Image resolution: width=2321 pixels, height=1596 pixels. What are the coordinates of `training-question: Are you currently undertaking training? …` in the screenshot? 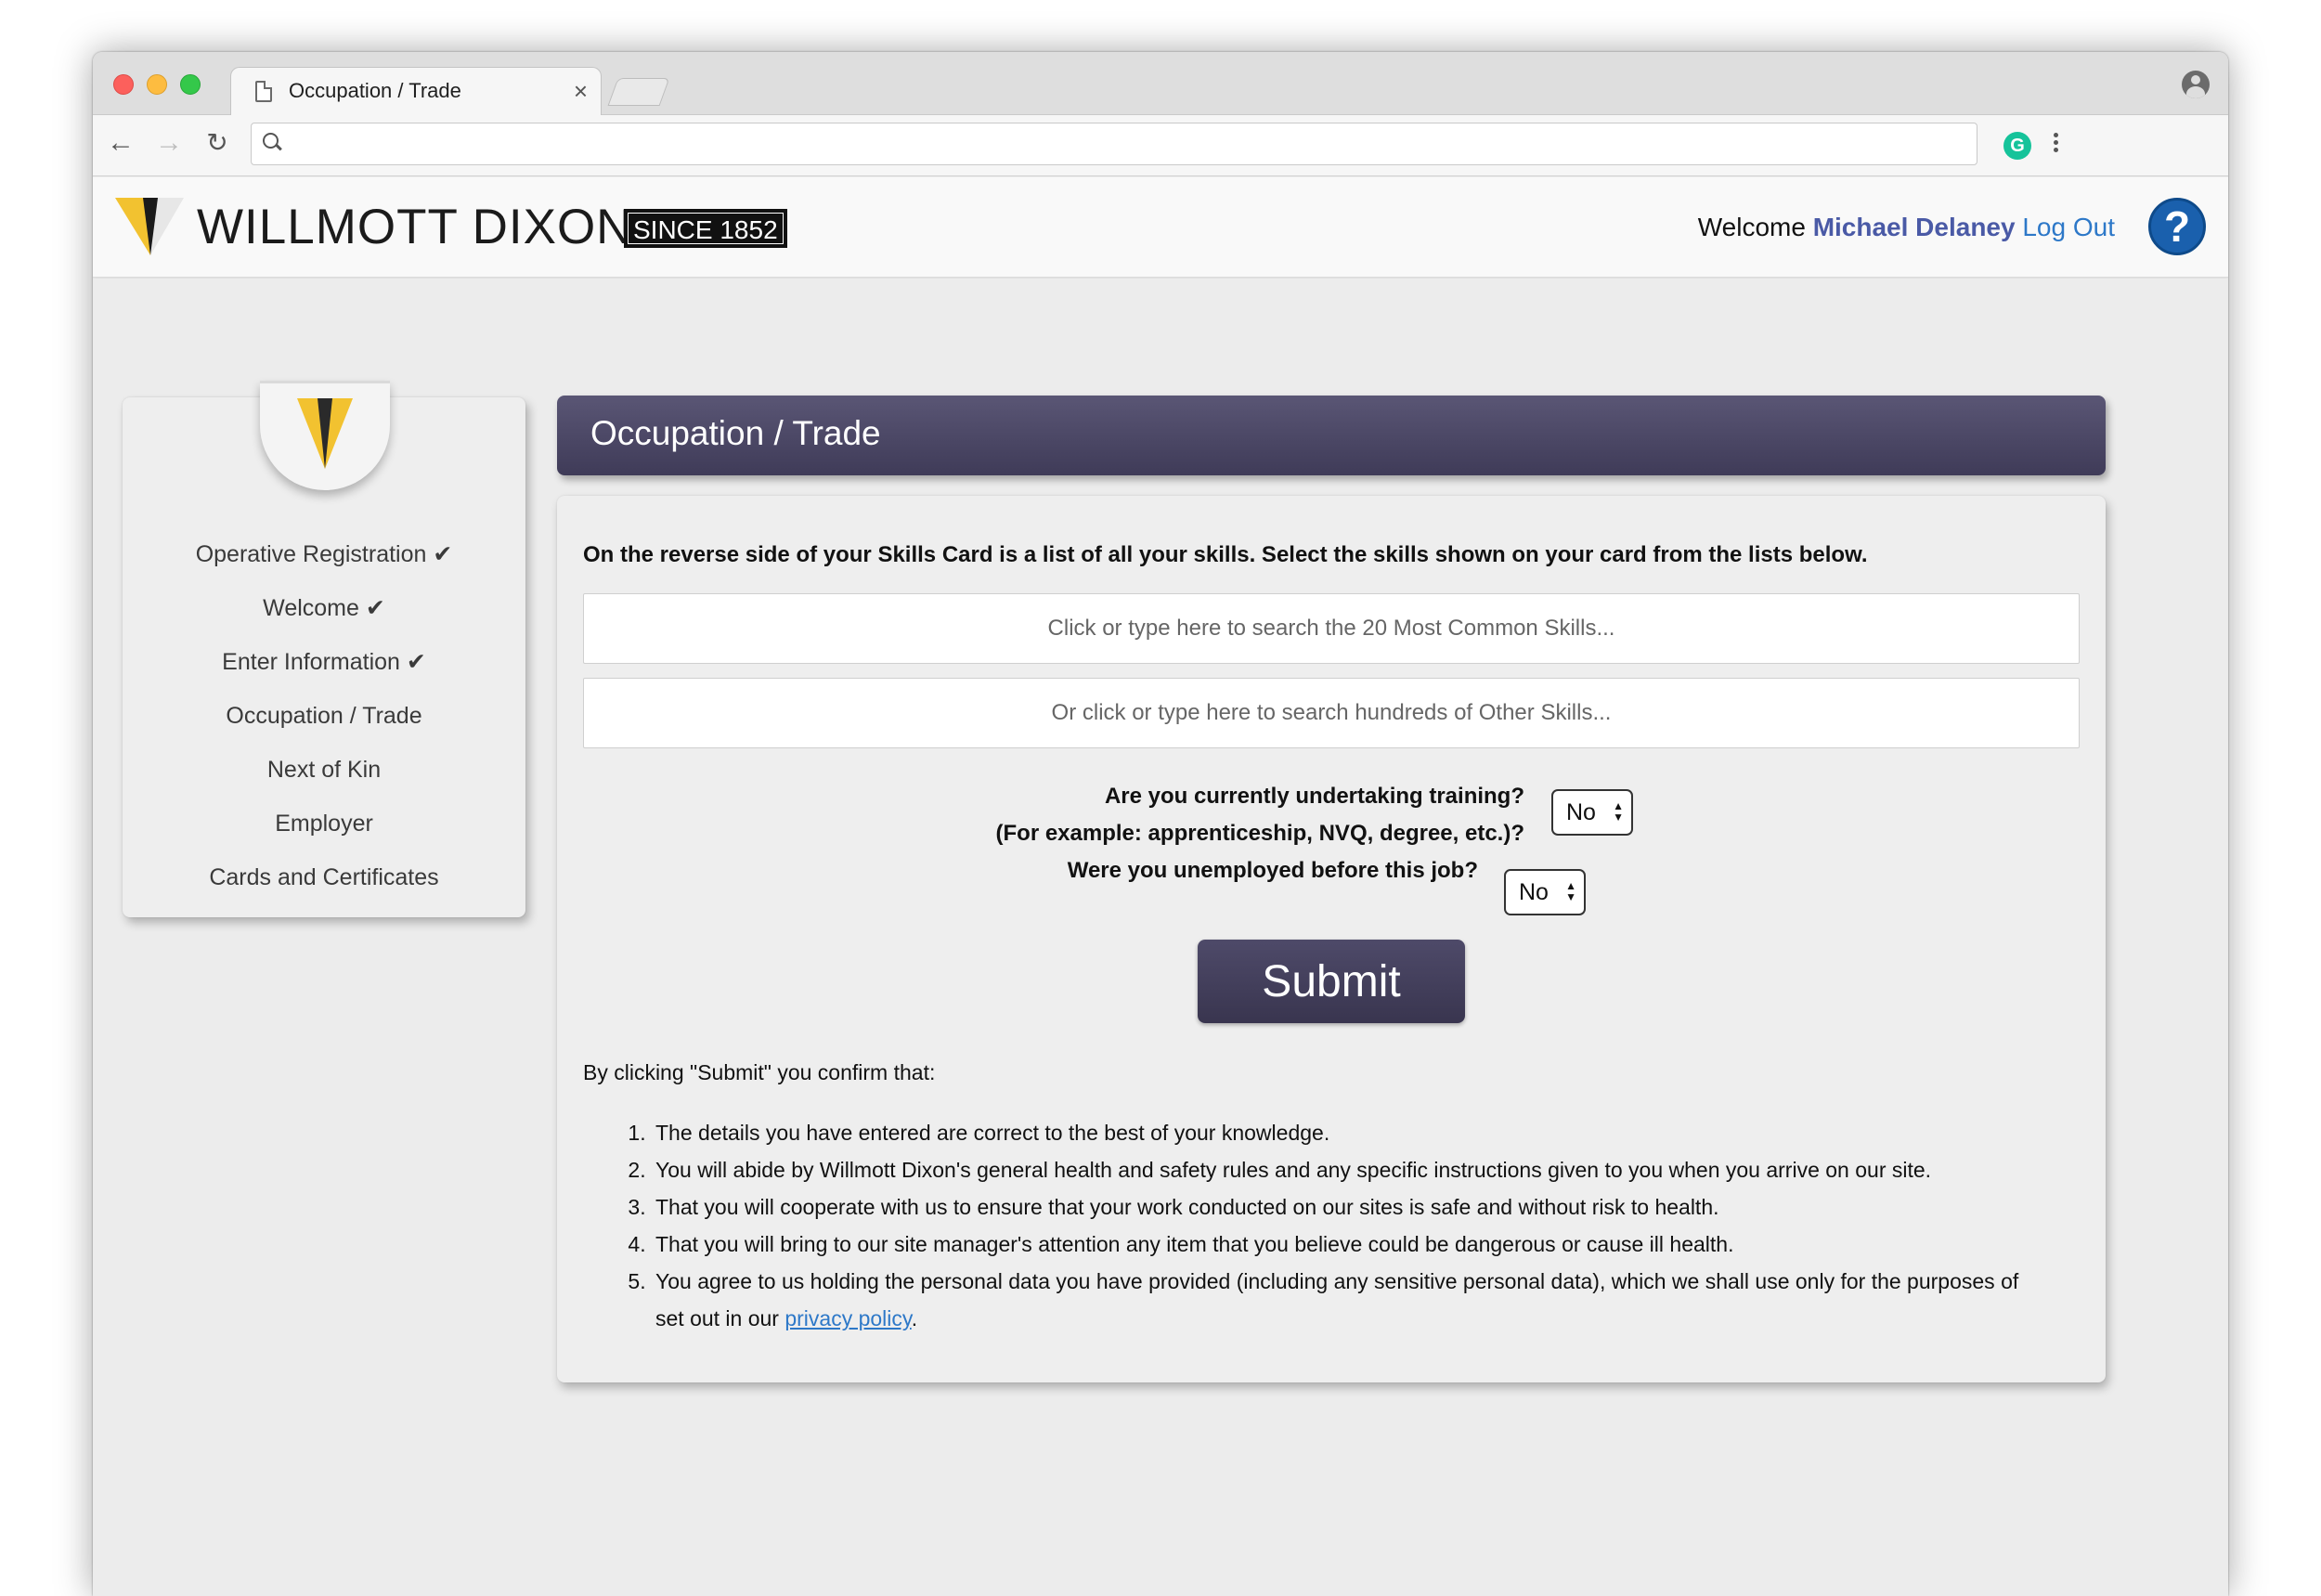 It's located at (1260, 815).